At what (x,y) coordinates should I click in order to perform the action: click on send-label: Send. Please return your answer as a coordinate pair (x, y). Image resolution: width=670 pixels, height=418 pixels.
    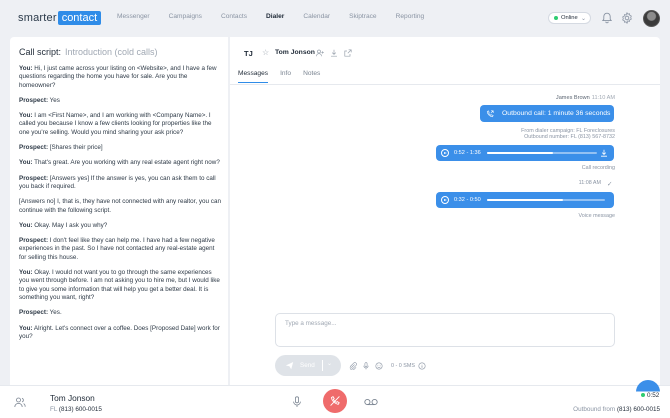
    Looking at the image, I should click on (307, 365).